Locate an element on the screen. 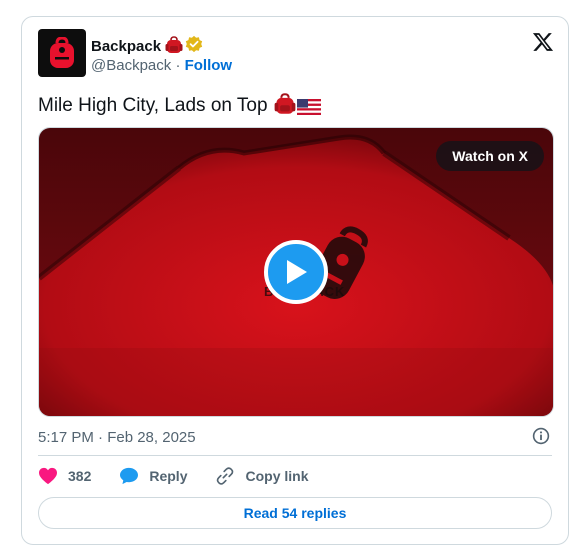 The image size is (588, 556). copy-link-label: Copy link is located at coordinates (277, 476).